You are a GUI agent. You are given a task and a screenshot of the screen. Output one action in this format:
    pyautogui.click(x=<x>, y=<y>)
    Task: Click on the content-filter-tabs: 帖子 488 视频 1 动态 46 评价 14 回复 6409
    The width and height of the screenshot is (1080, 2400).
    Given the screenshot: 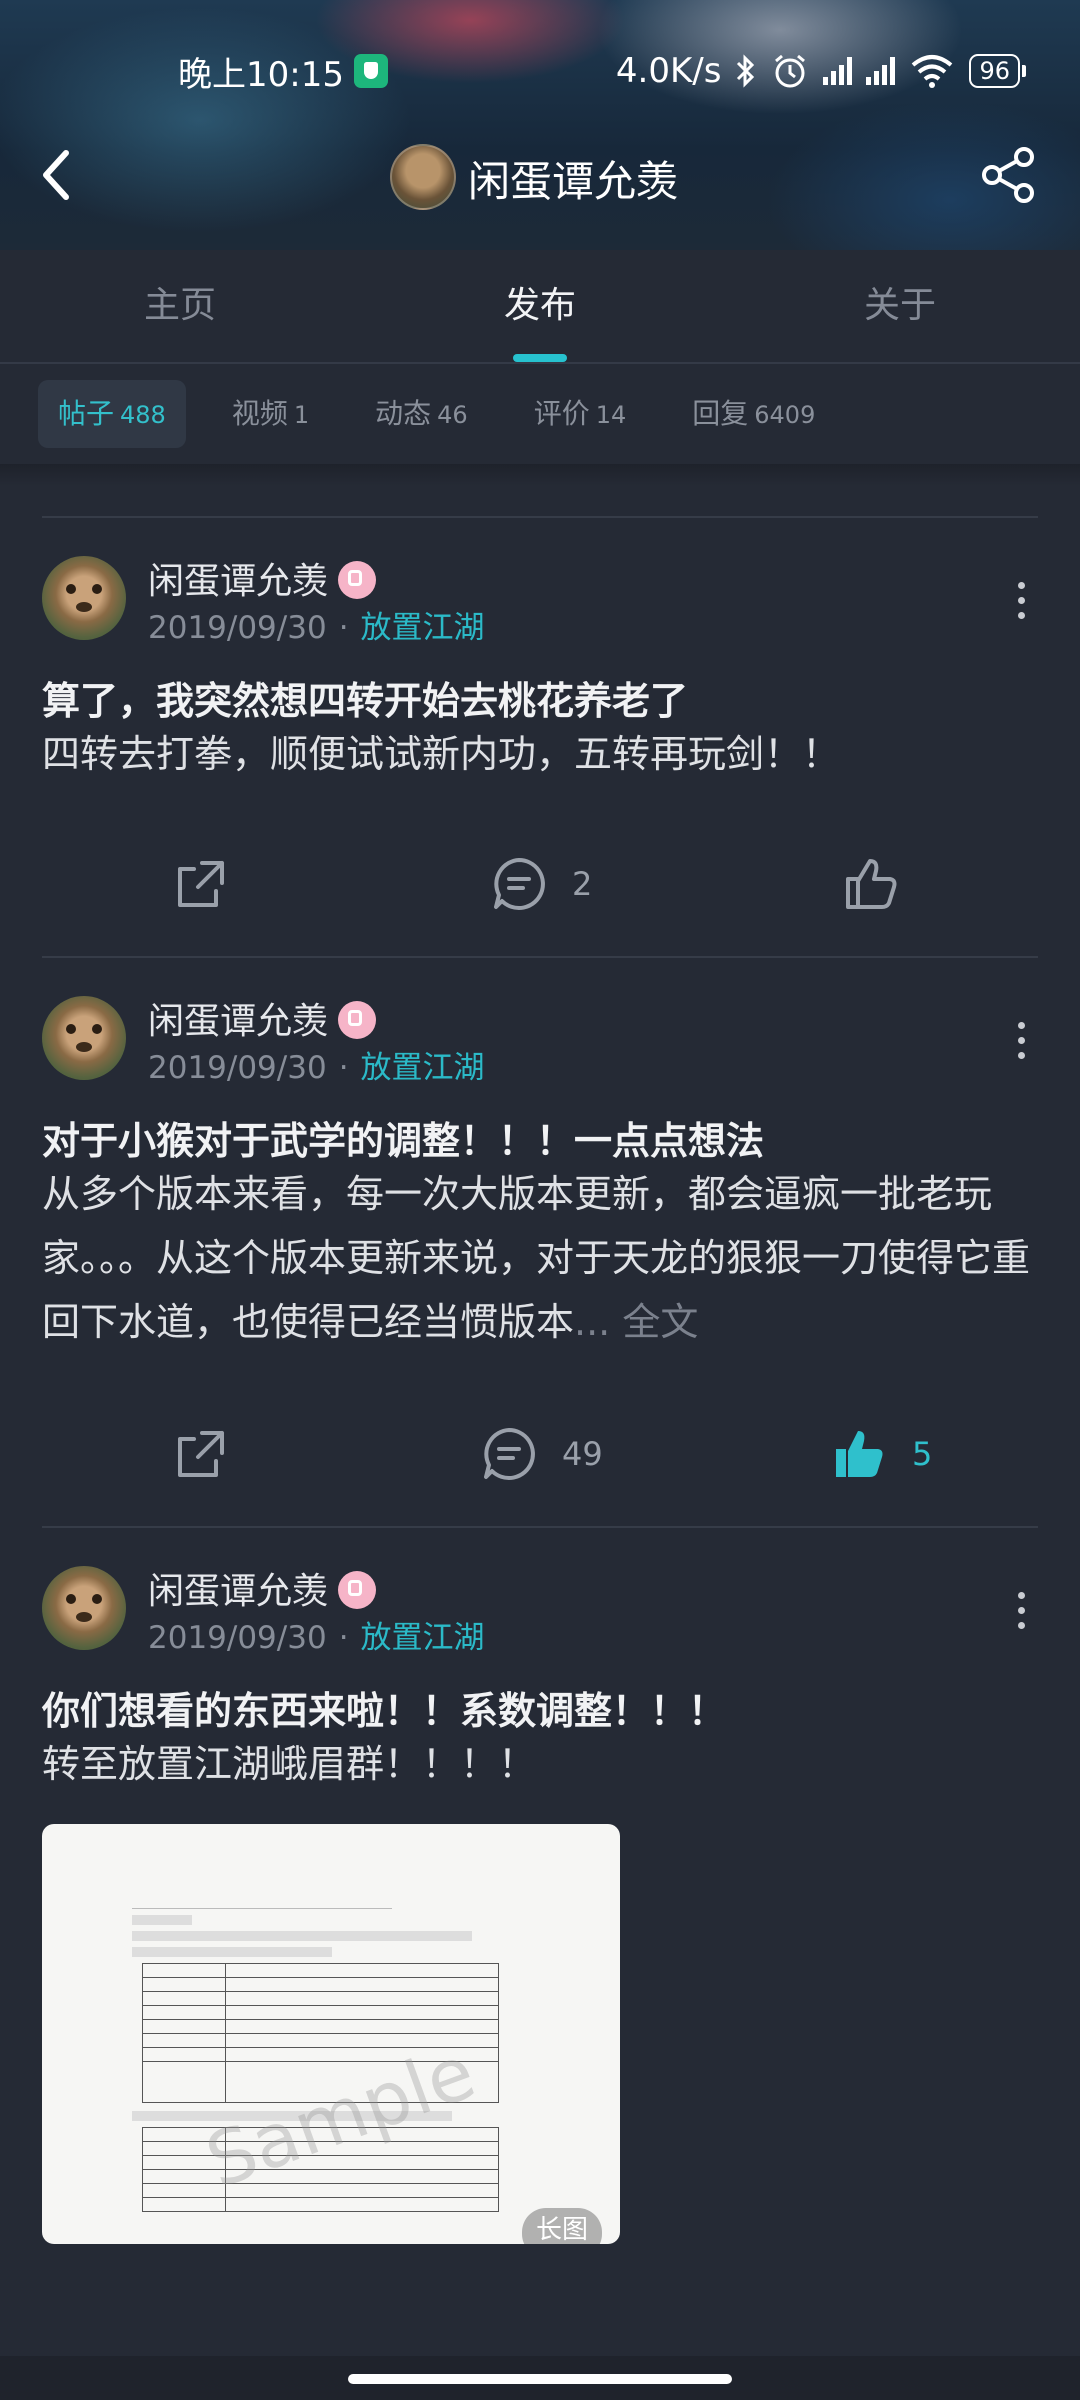 What is the action you would take?
    pyautogui.click(x=540, y=414)
    